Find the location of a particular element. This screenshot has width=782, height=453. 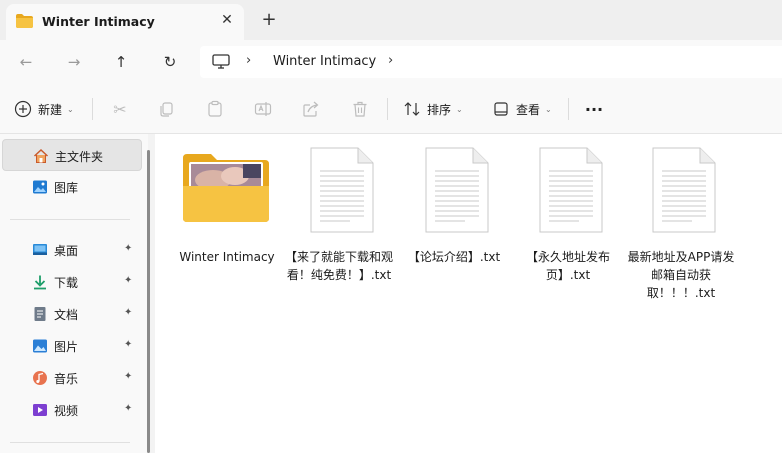

breadcrumb-winter-intimacy: Winter Intimacy is located at coordinates (324, 61).